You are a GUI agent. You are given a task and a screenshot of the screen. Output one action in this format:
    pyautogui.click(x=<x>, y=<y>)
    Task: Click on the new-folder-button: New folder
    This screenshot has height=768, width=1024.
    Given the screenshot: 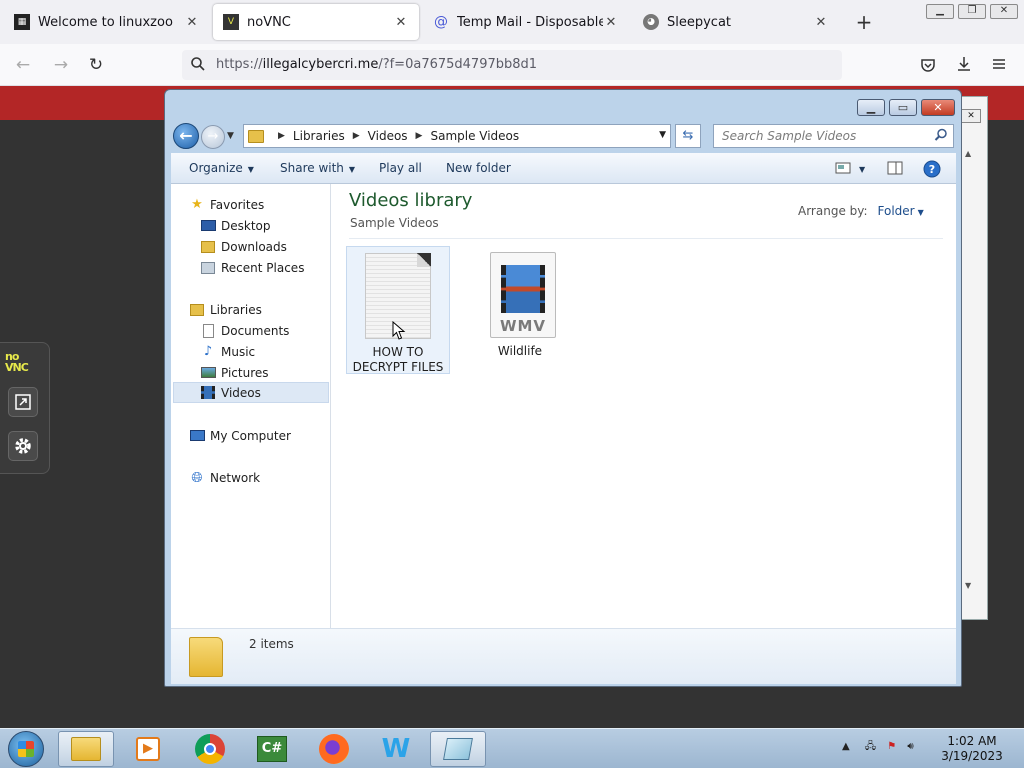 What is the action you would take?
    pyautogui.click(x=478, y=168)
    